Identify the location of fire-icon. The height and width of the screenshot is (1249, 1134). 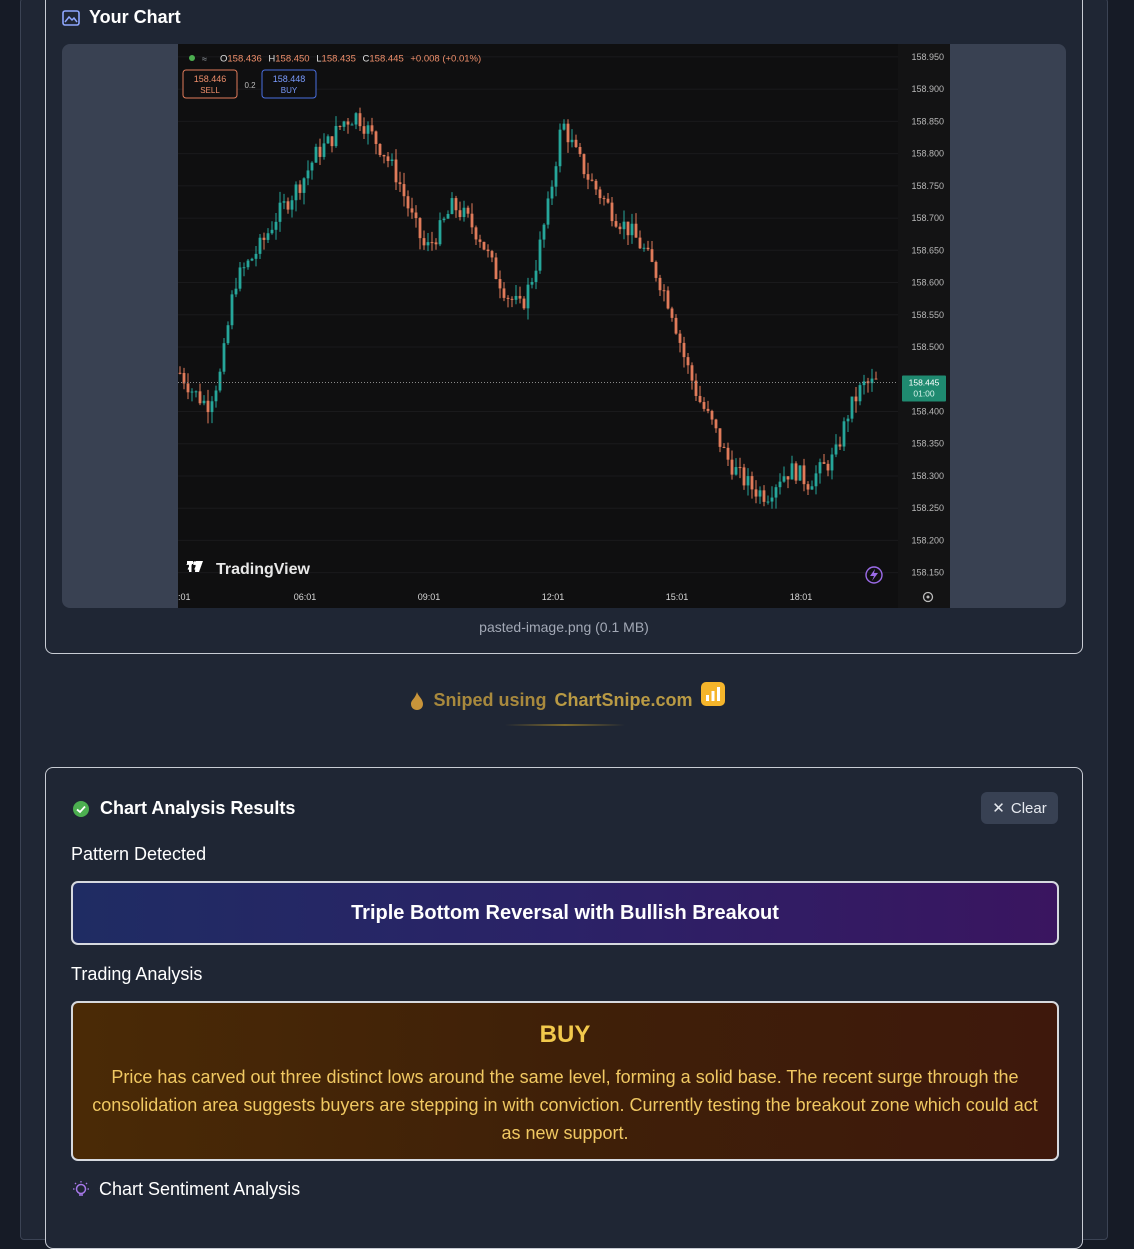
(417, 700).